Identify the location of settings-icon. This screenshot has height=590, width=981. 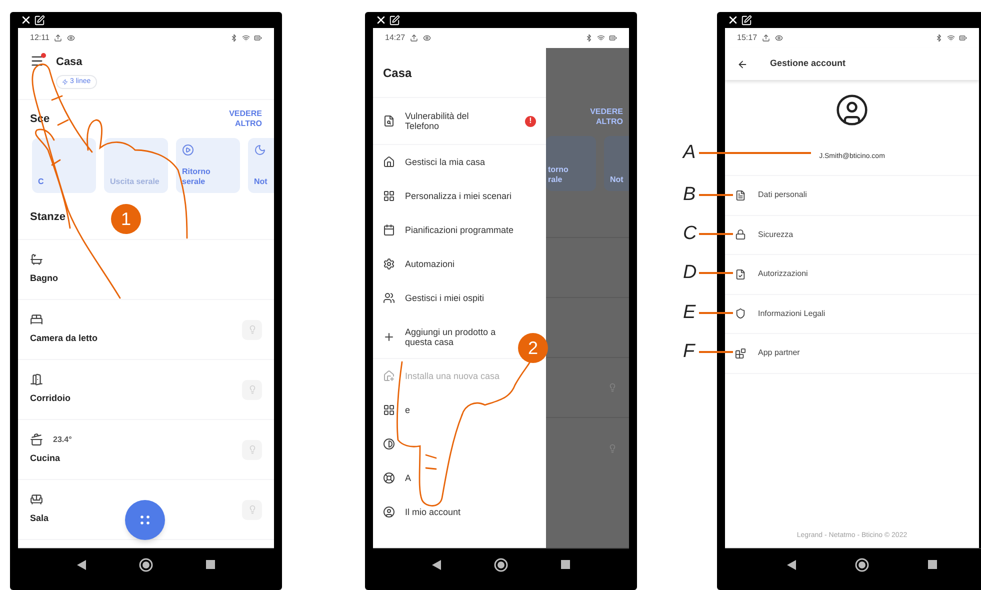
(389, 264).